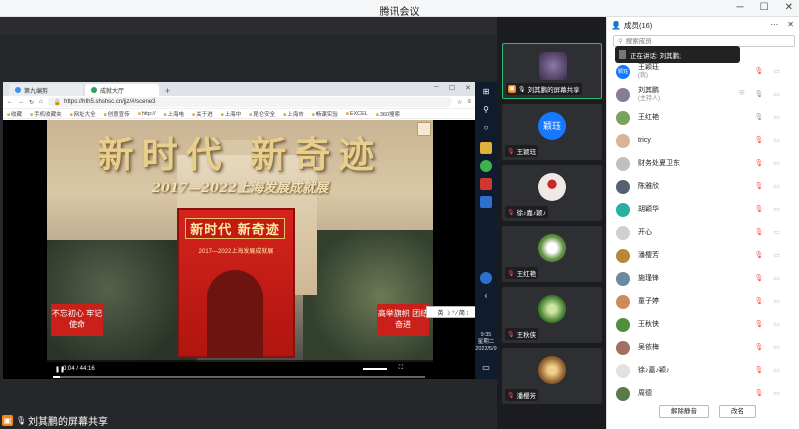  What do you see at coordinates (486, 296) in the screenshot?
I see `tray-chevron-icon: ‹` at bounding box center [486, 296].